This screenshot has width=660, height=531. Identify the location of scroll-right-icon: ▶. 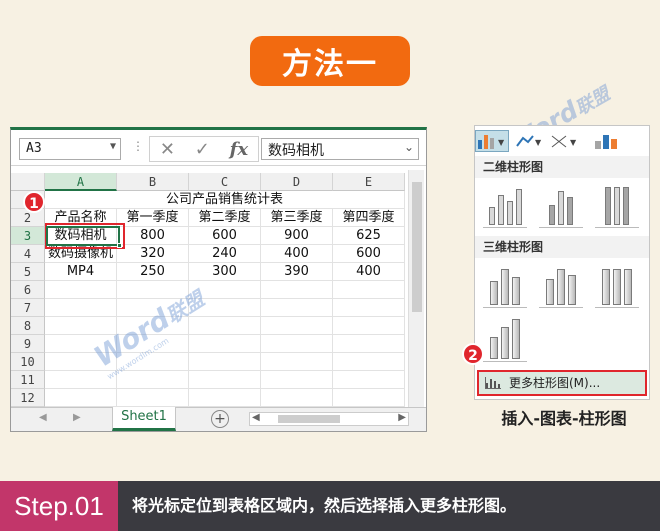
(402, 417).